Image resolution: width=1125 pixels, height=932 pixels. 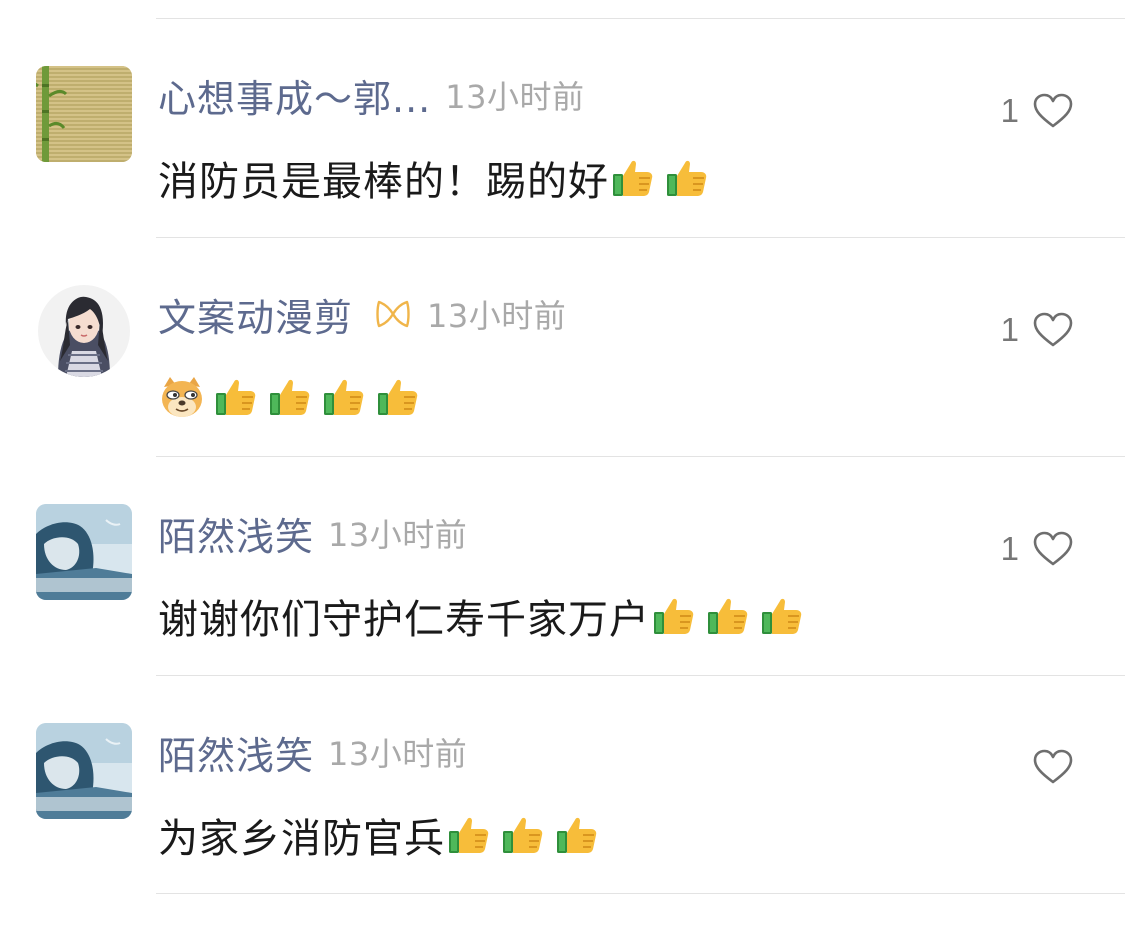 I want to click on like-button, so click(x=1046, y=767).